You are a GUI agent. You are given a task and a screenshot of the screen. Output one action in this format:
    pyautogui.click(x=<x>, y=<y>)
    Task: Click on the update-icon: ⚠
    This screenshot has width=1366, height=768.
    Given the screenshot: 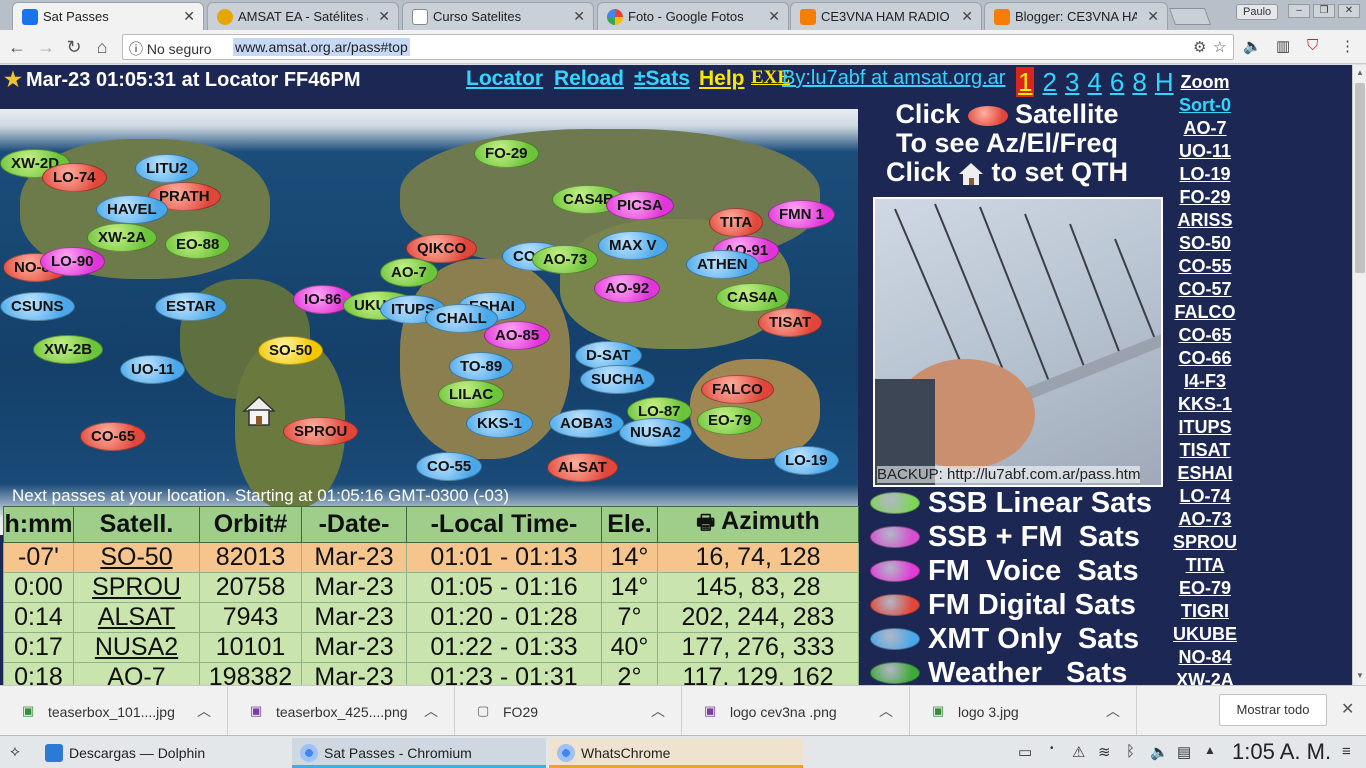 What is the action you would take?
    pyautogui.click(x=1078, y=752)
    